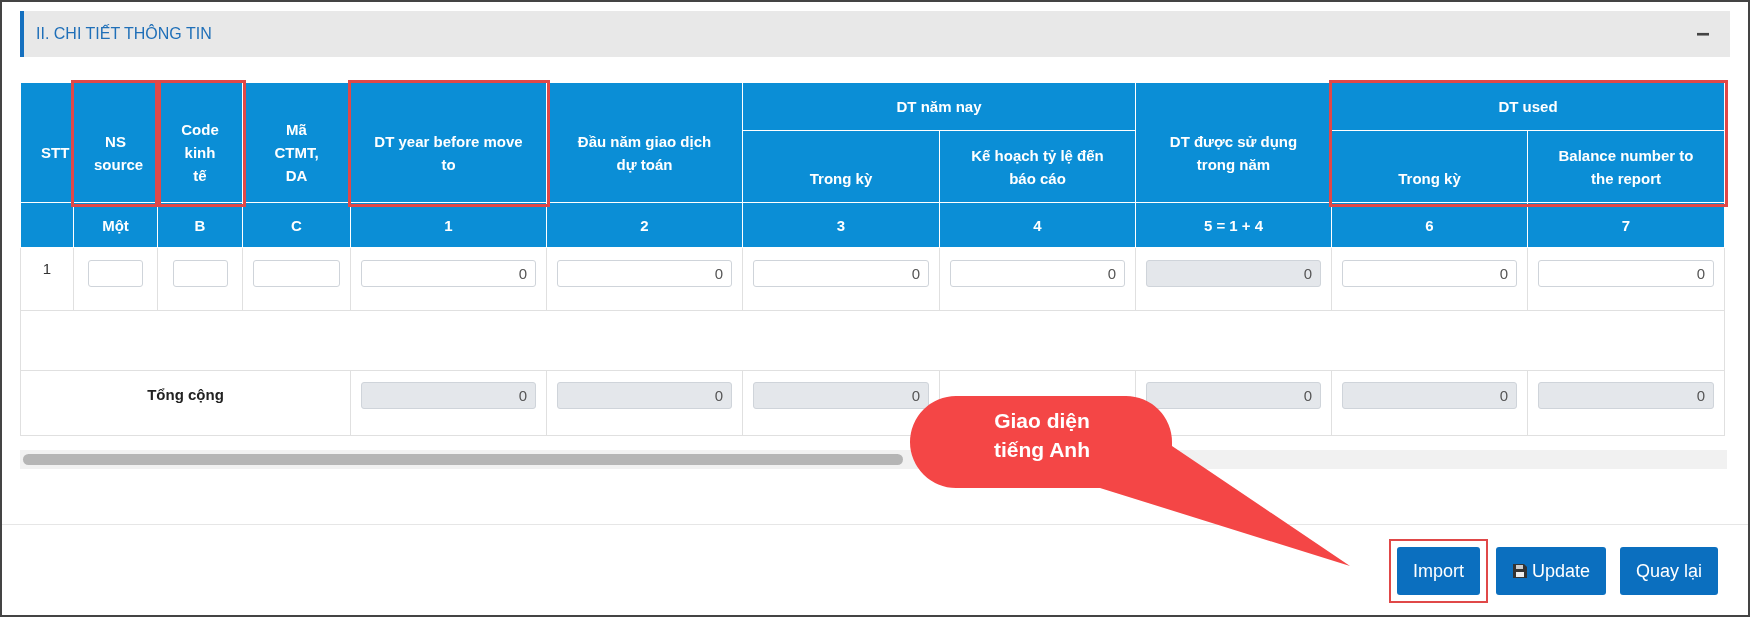 This screenshot has height=617, width=1750. What do you see at coordinates (1037, 166) in the screenshot?
I see `column-header: Kế hoạch tỷ lệ đến báo cáo` at bounding box center [1037, 166].